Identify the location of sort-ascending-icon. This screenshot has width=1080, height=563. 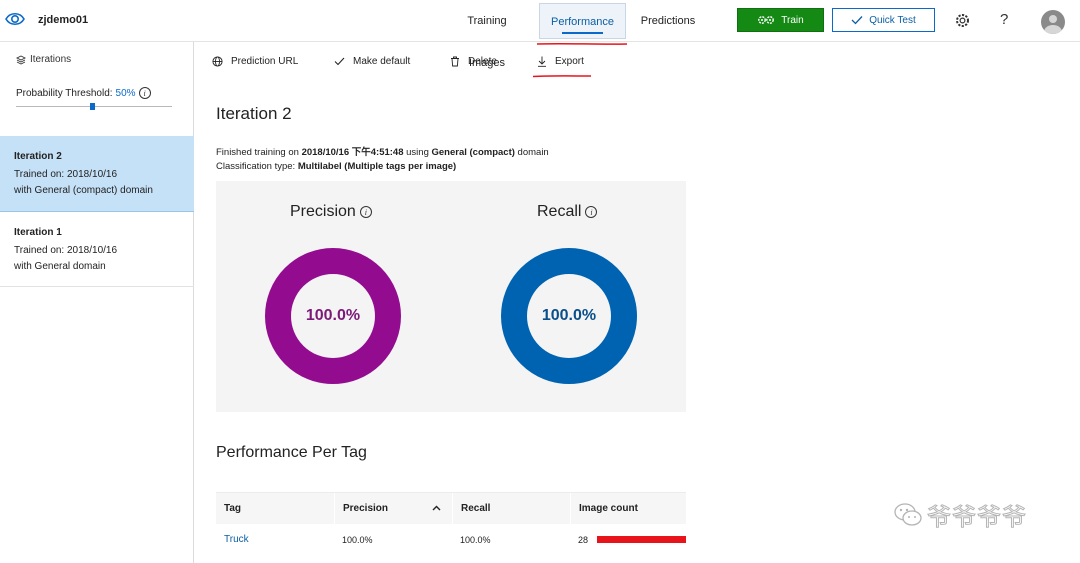
(436, 508).